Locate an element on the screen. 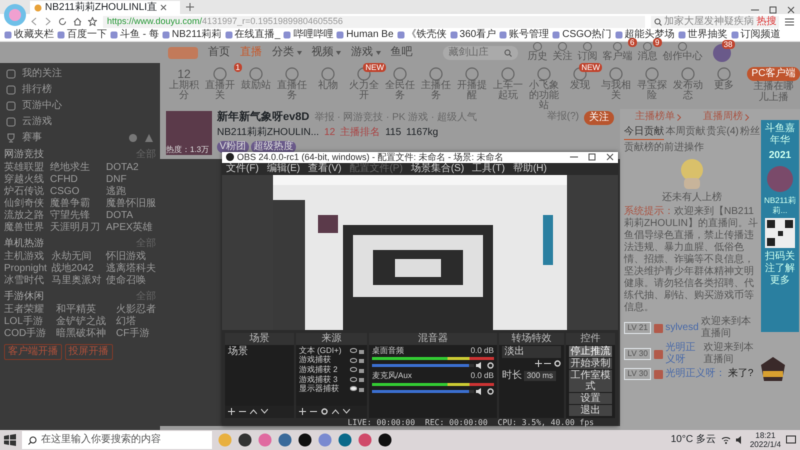 Image resolution: width=800 pixels, height=450 pixels. source-item: 游戏捕获 3 is located at coordinates (318, 379).